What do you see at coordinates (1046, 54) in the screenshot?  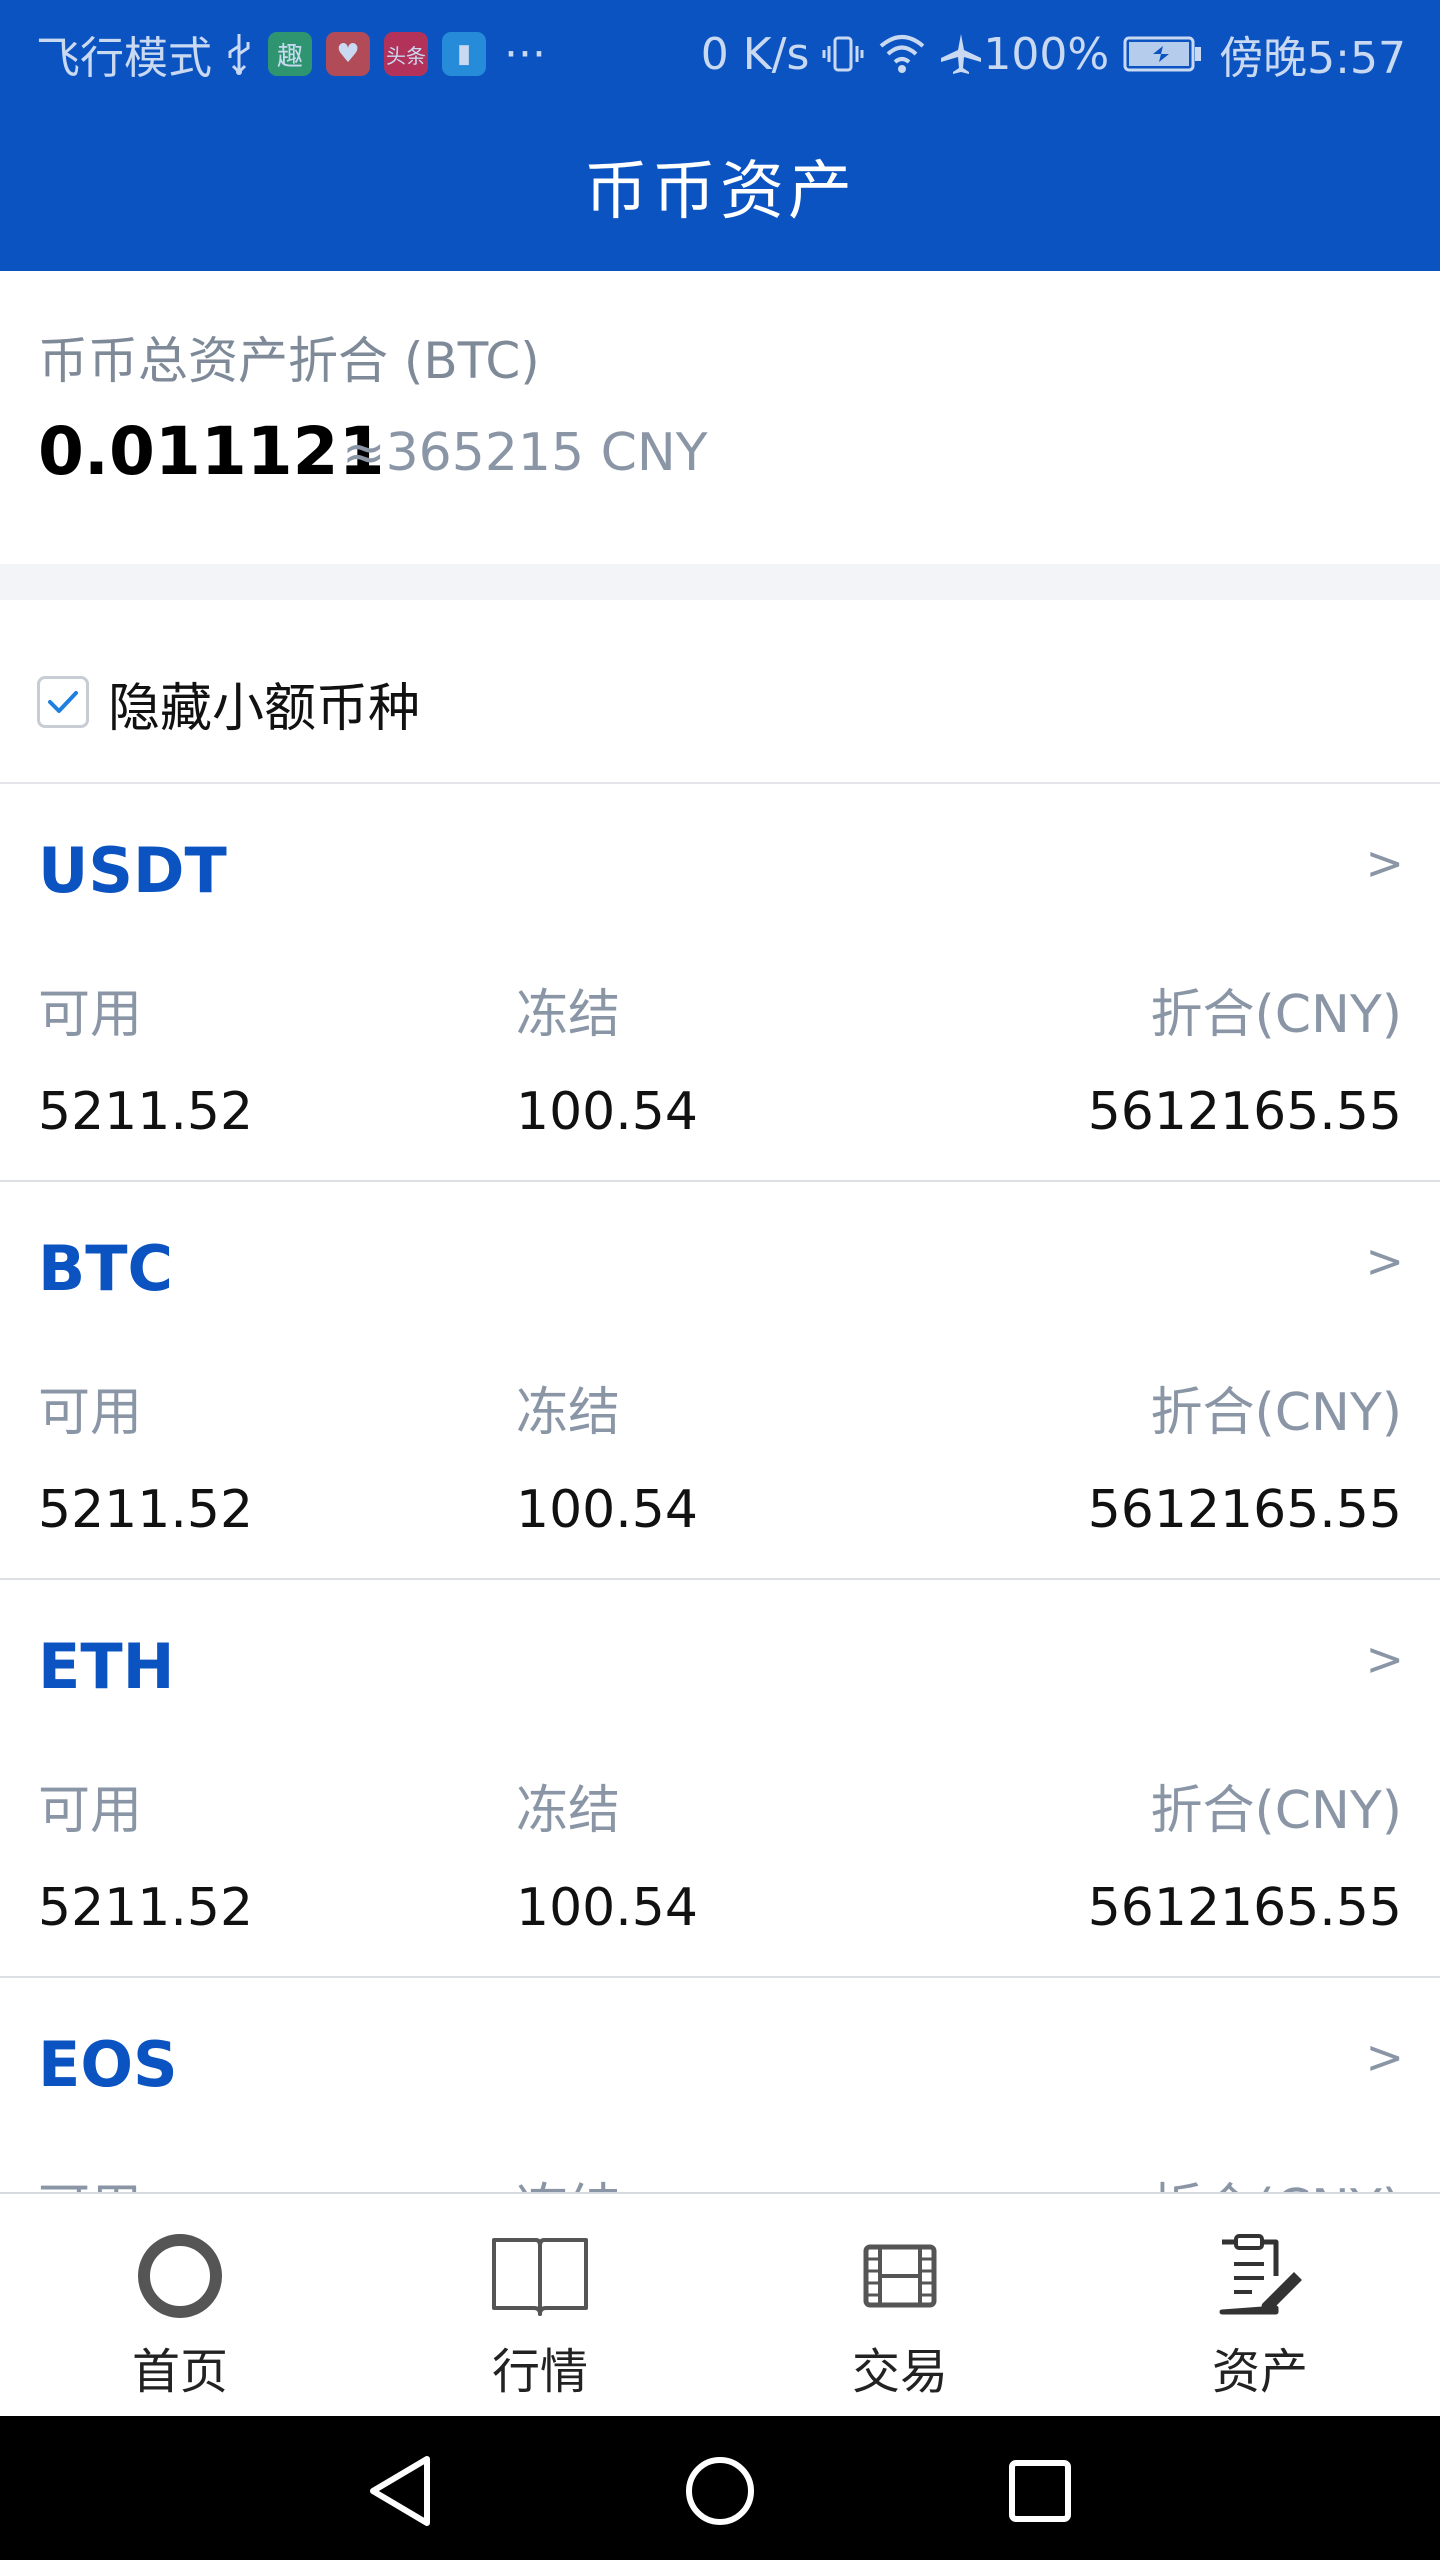 I see `battery-percent: 100%` at bounding box center [1046, 54].